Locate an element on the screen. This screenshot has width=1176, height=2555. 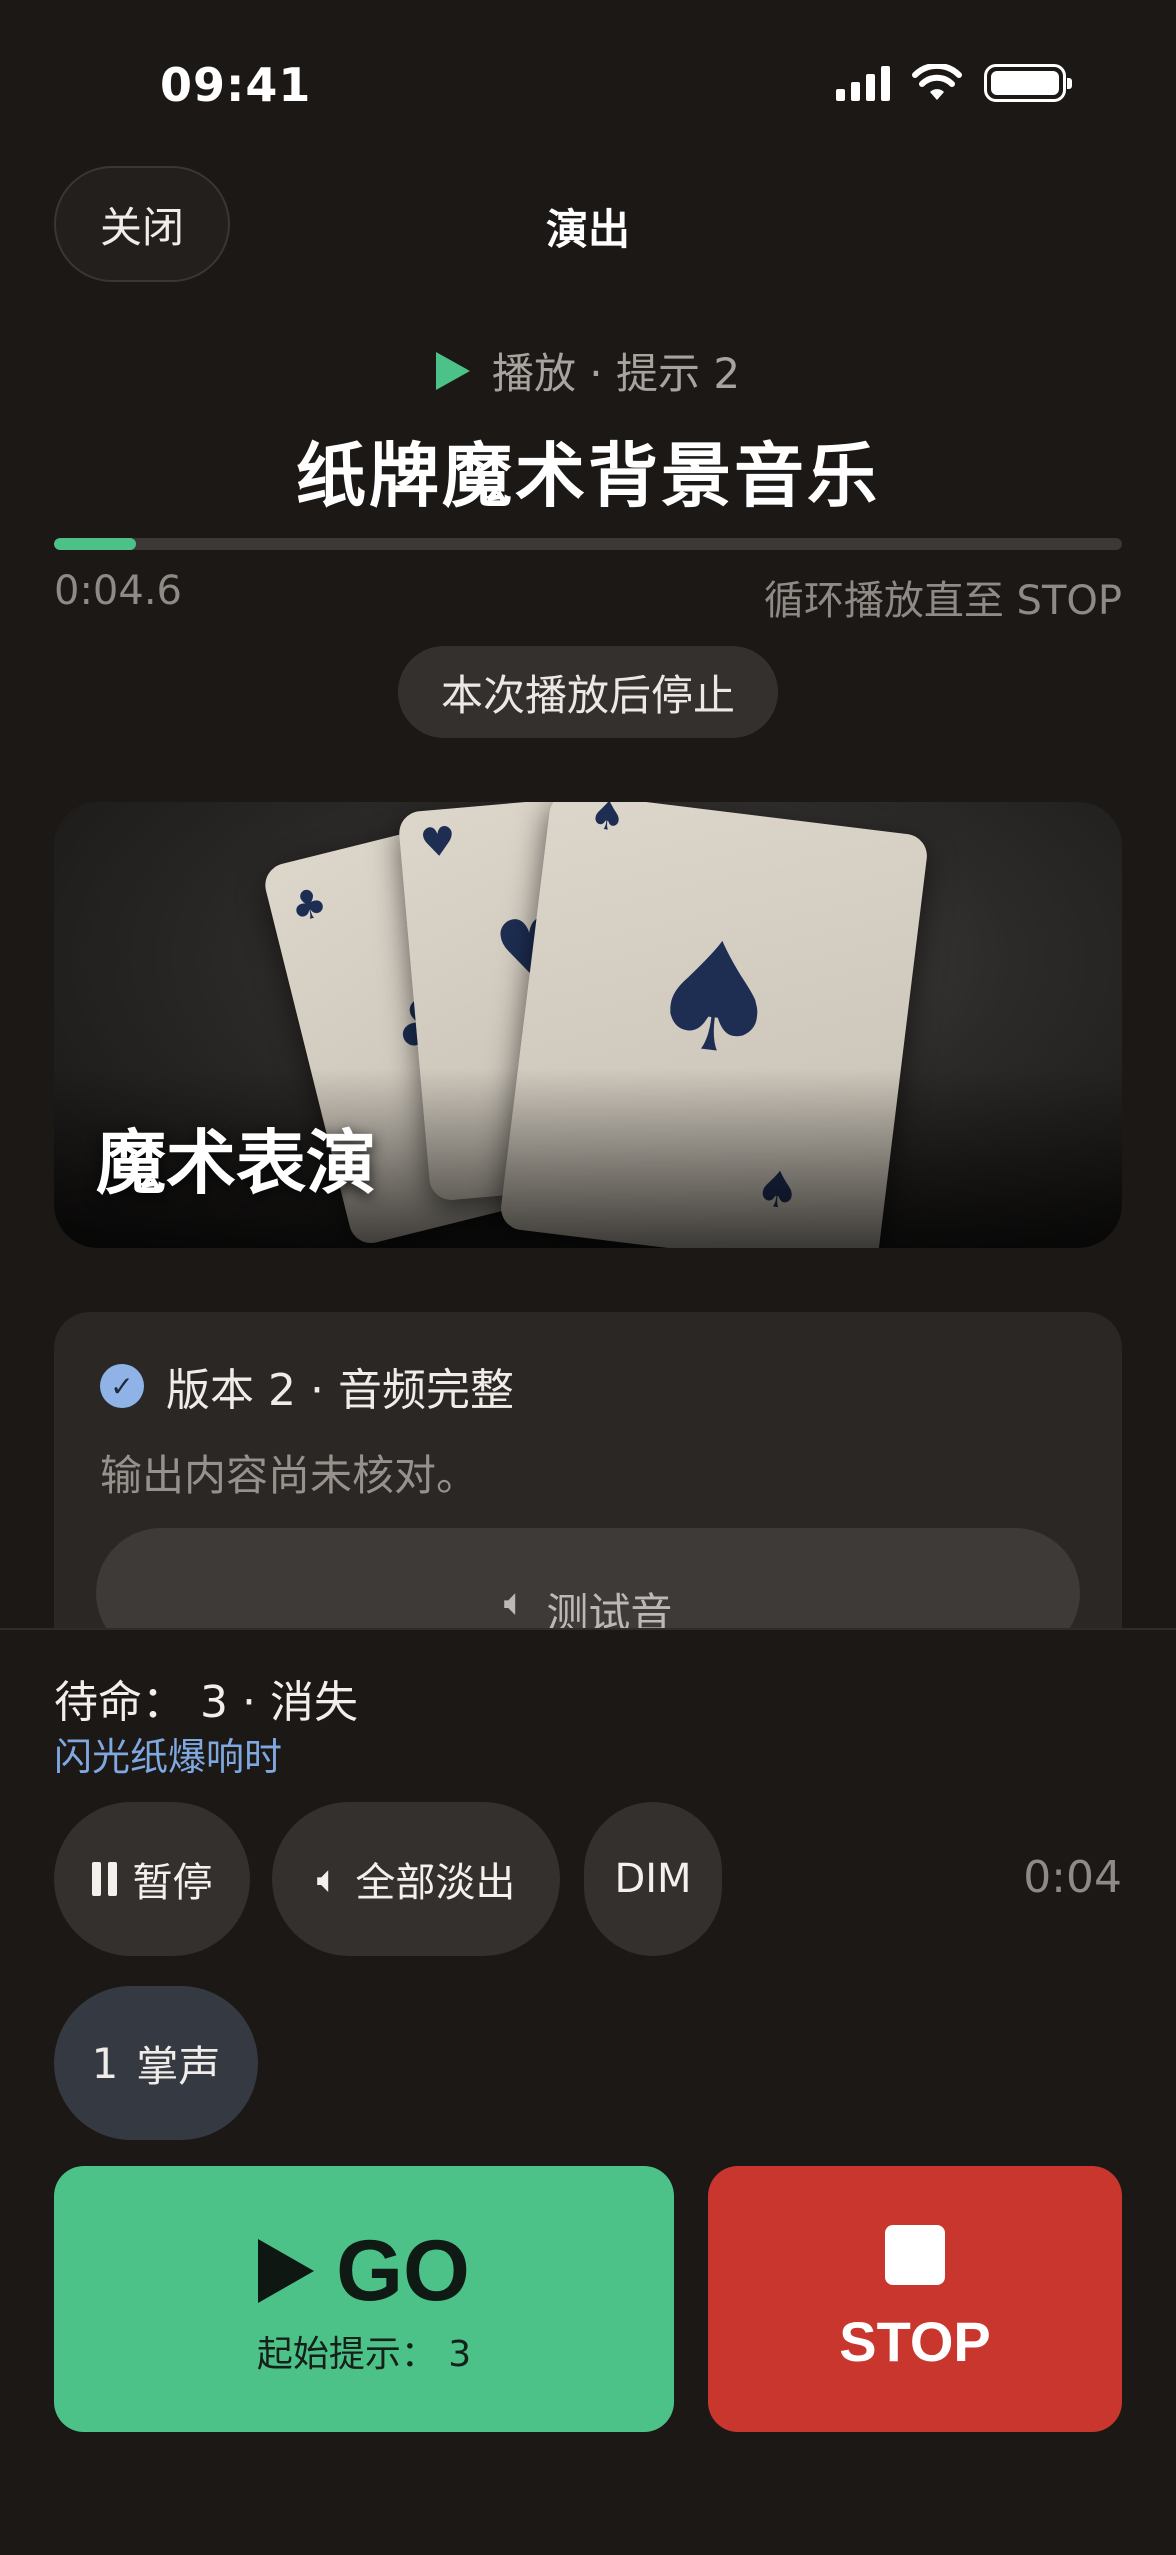
status-bar: 09:41 is located at coordinates (588, 85).